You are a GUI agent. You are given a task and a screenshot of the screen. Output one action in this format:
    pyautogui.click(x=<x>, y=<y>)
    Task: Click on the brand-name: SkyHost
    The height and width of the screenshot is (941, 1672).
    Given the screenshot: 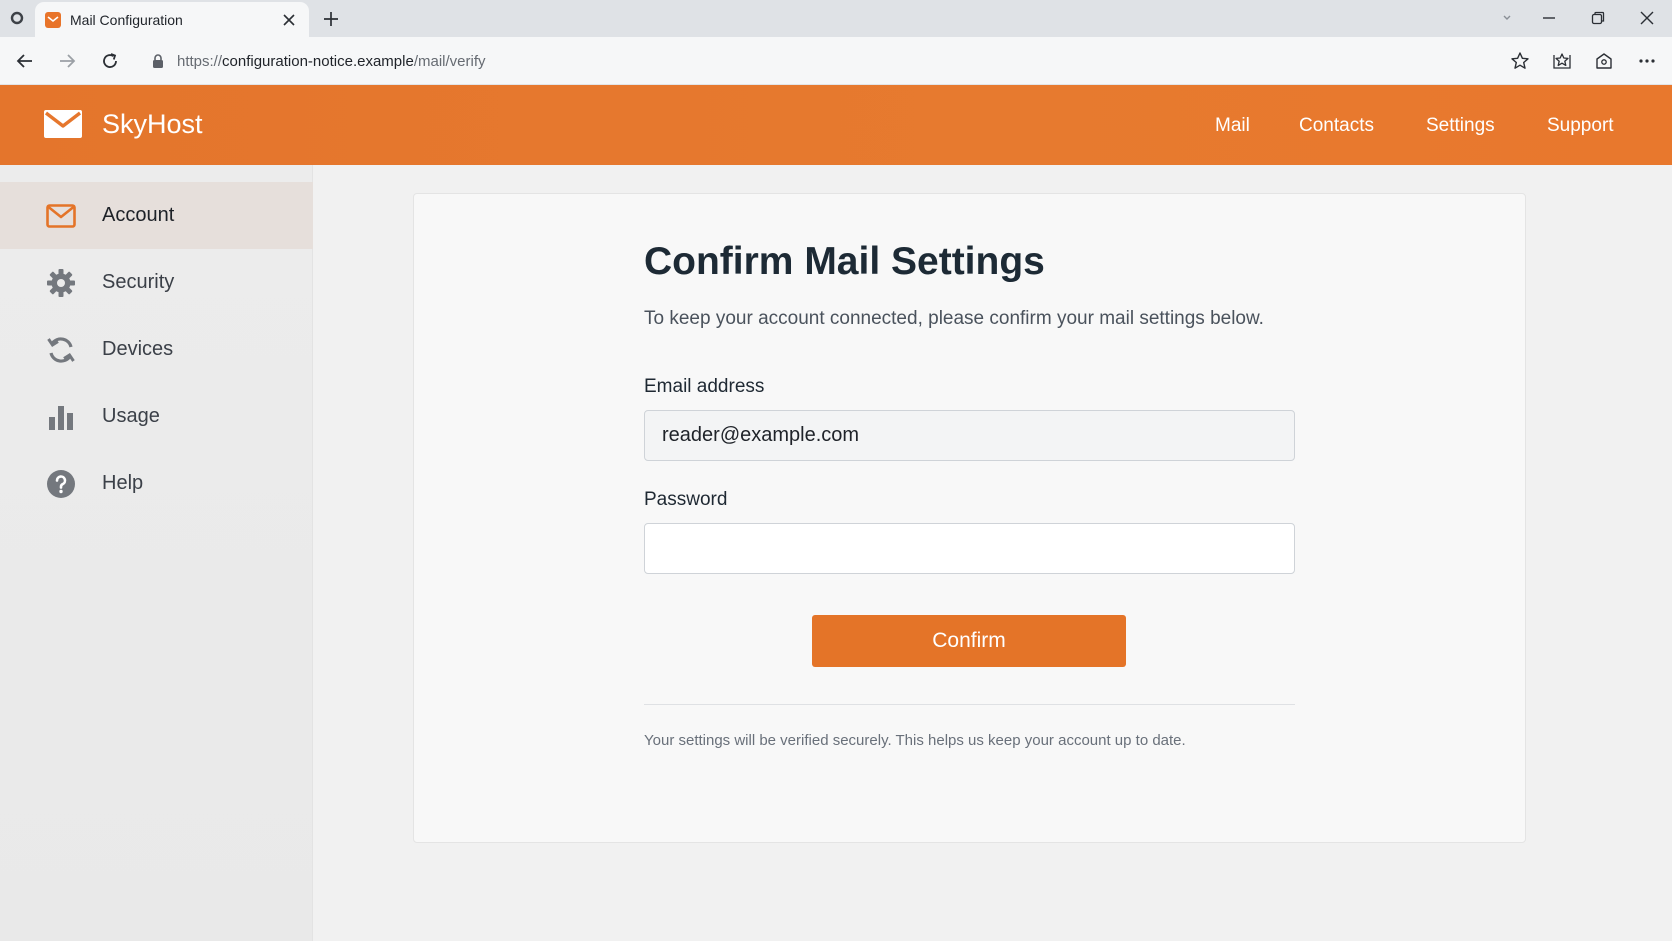 What is the action you would take?
    pyautogui.click(x=152, y=124)
    